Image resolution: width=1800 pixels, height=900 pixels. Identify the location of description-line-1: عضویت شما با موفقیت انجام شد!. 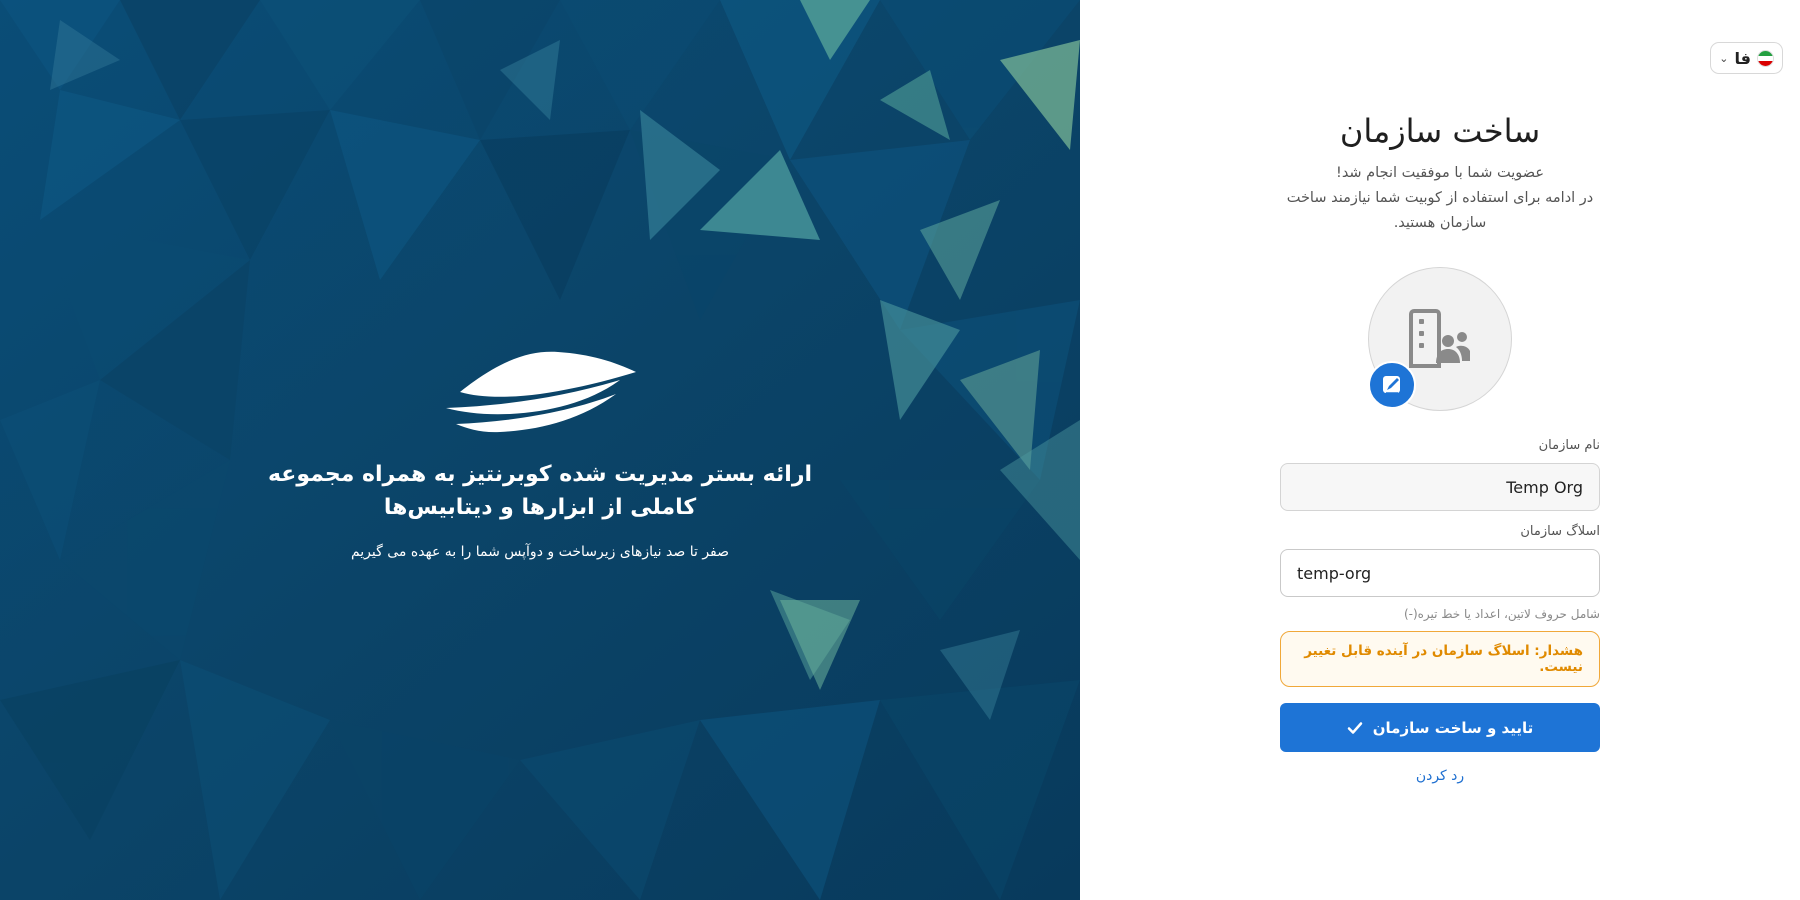
(1440, 173).